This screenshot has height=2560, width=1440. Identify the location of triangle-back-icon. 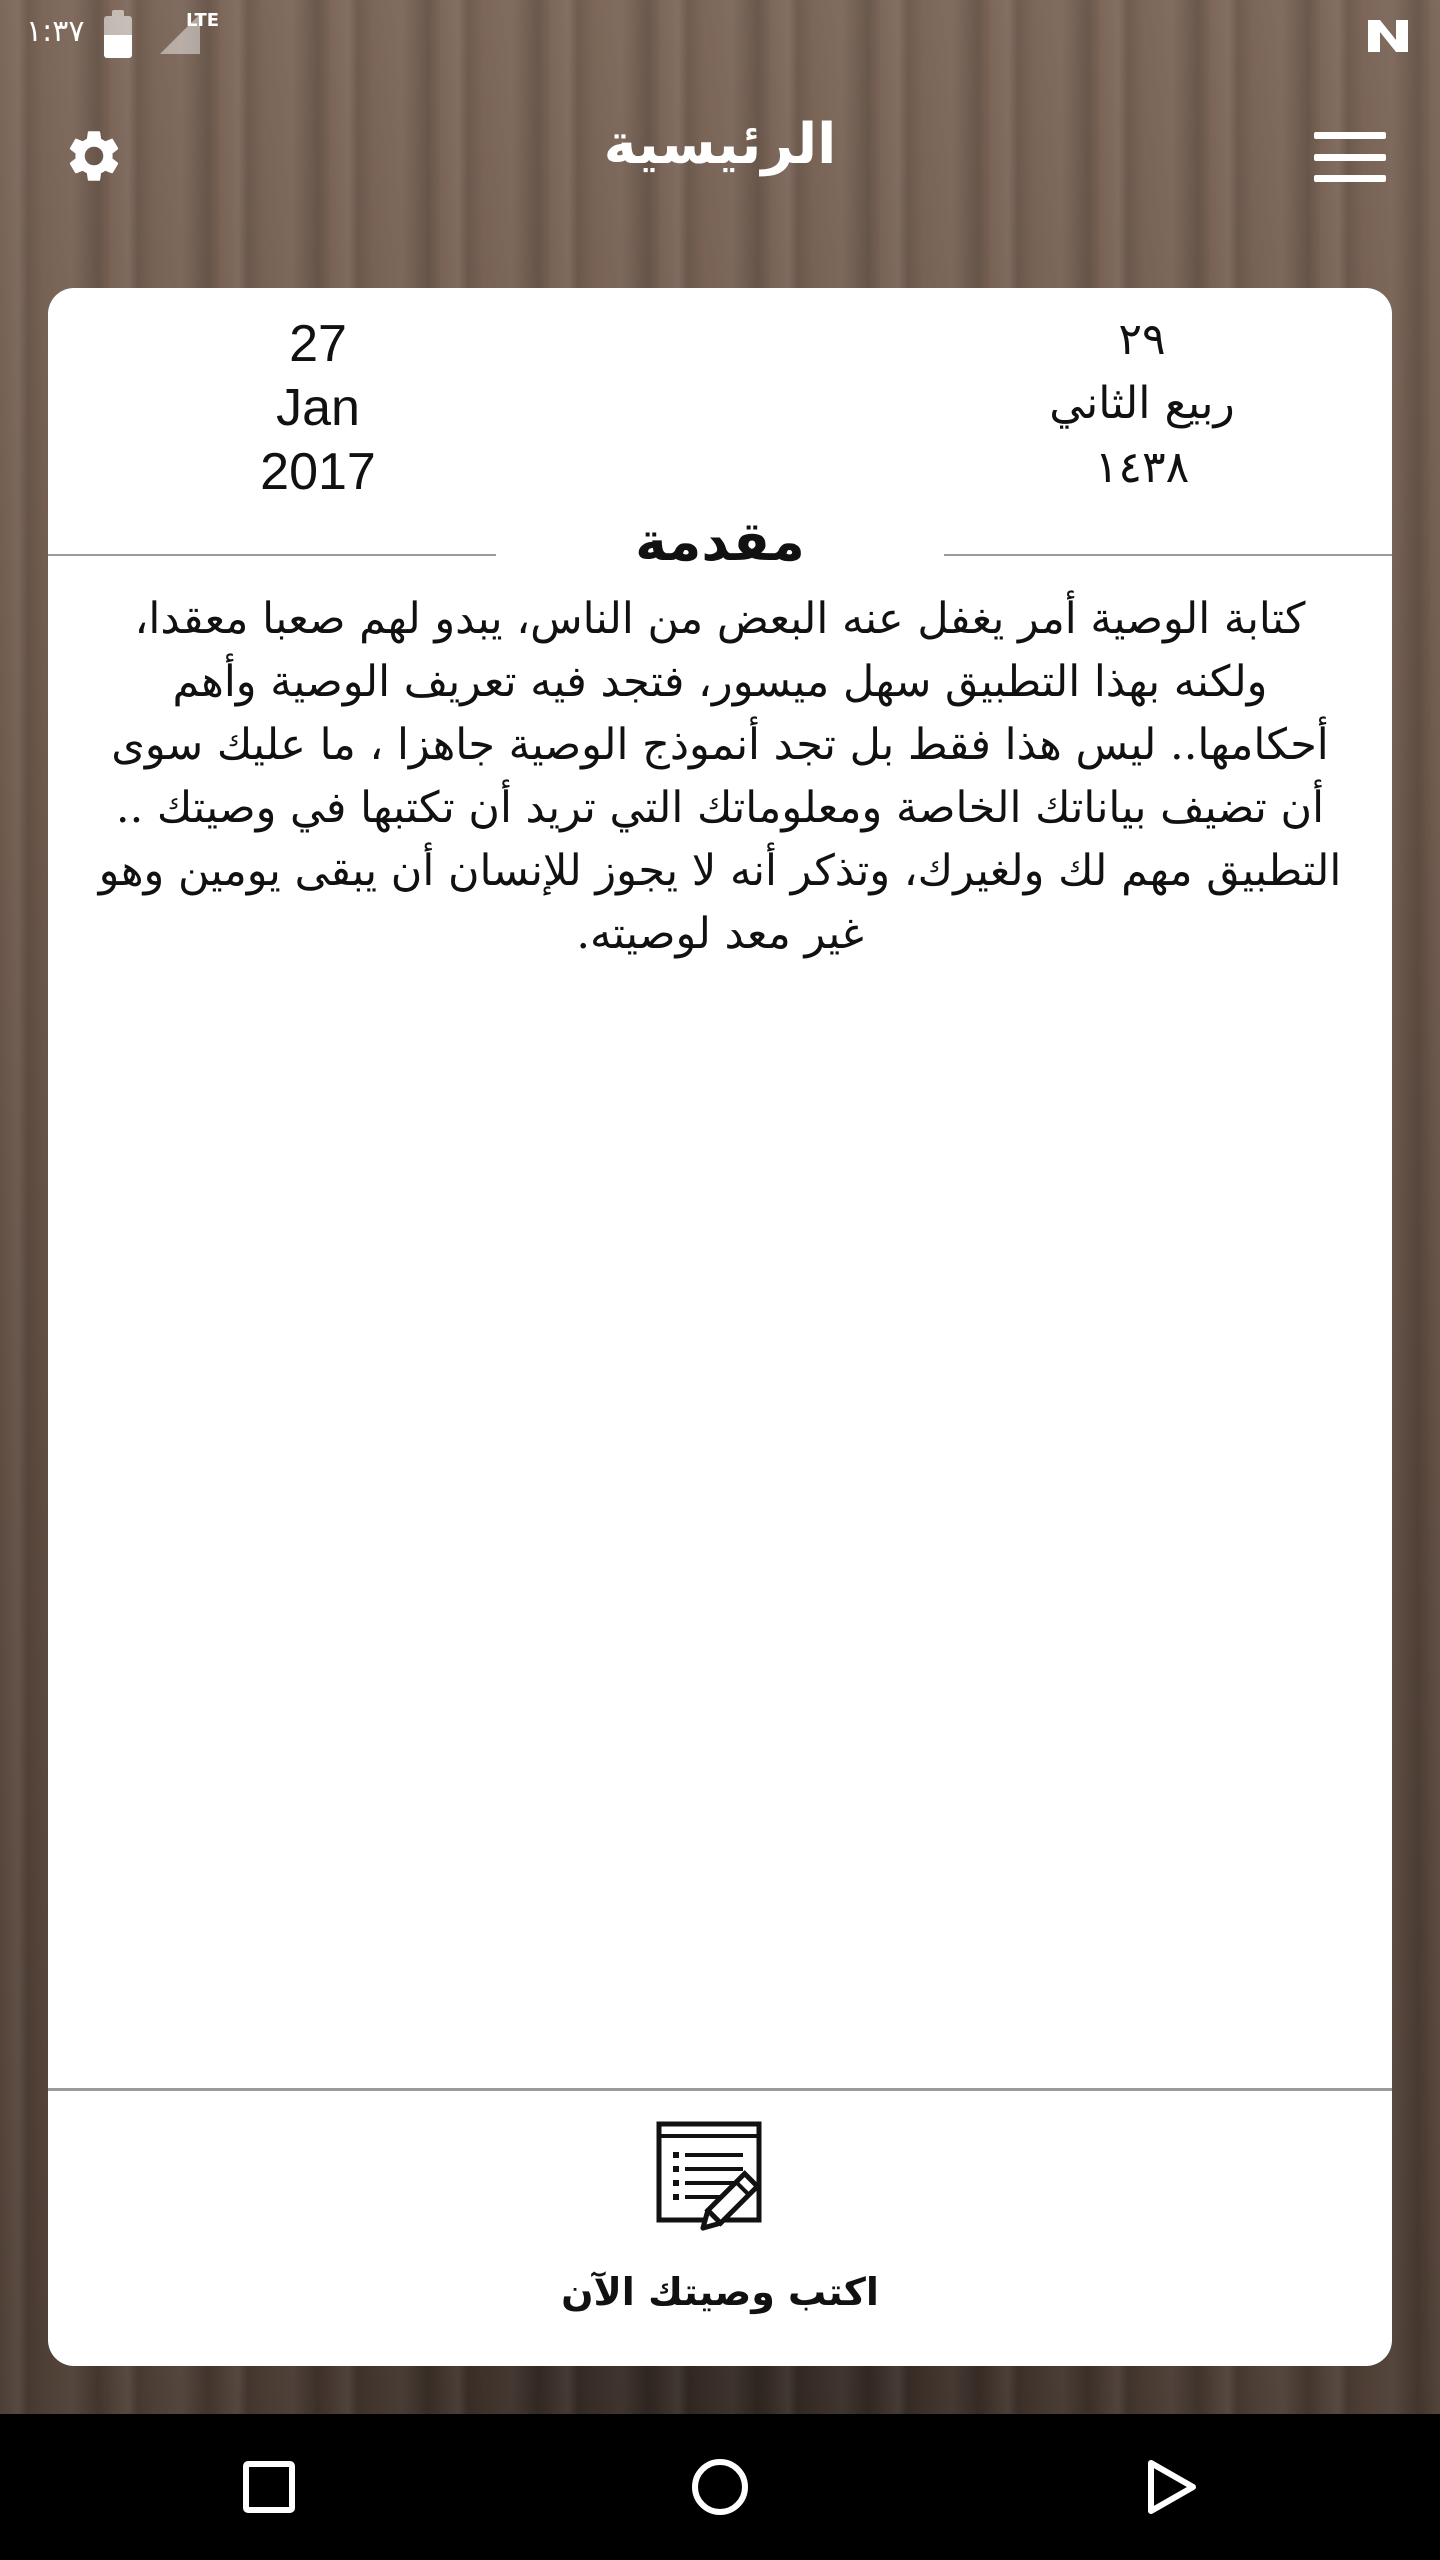
(1172, 2487).